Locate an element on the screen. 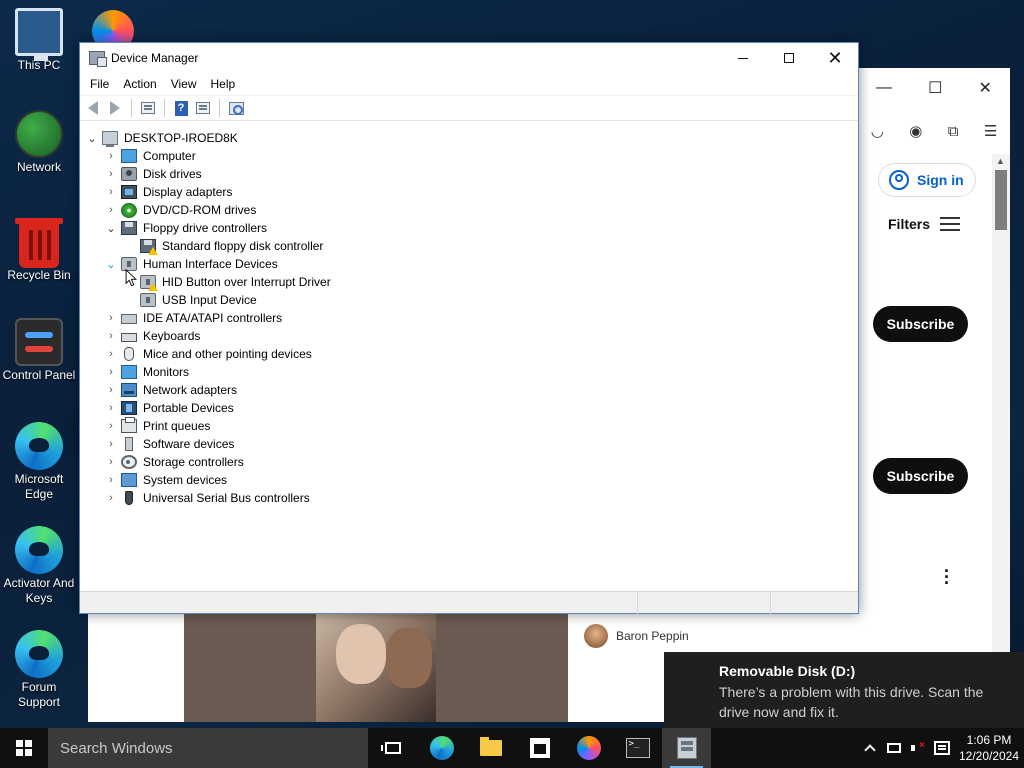 This screenshot has width=1024, height=768. browser-minimize-button: — is located at coordinates (884, 88).